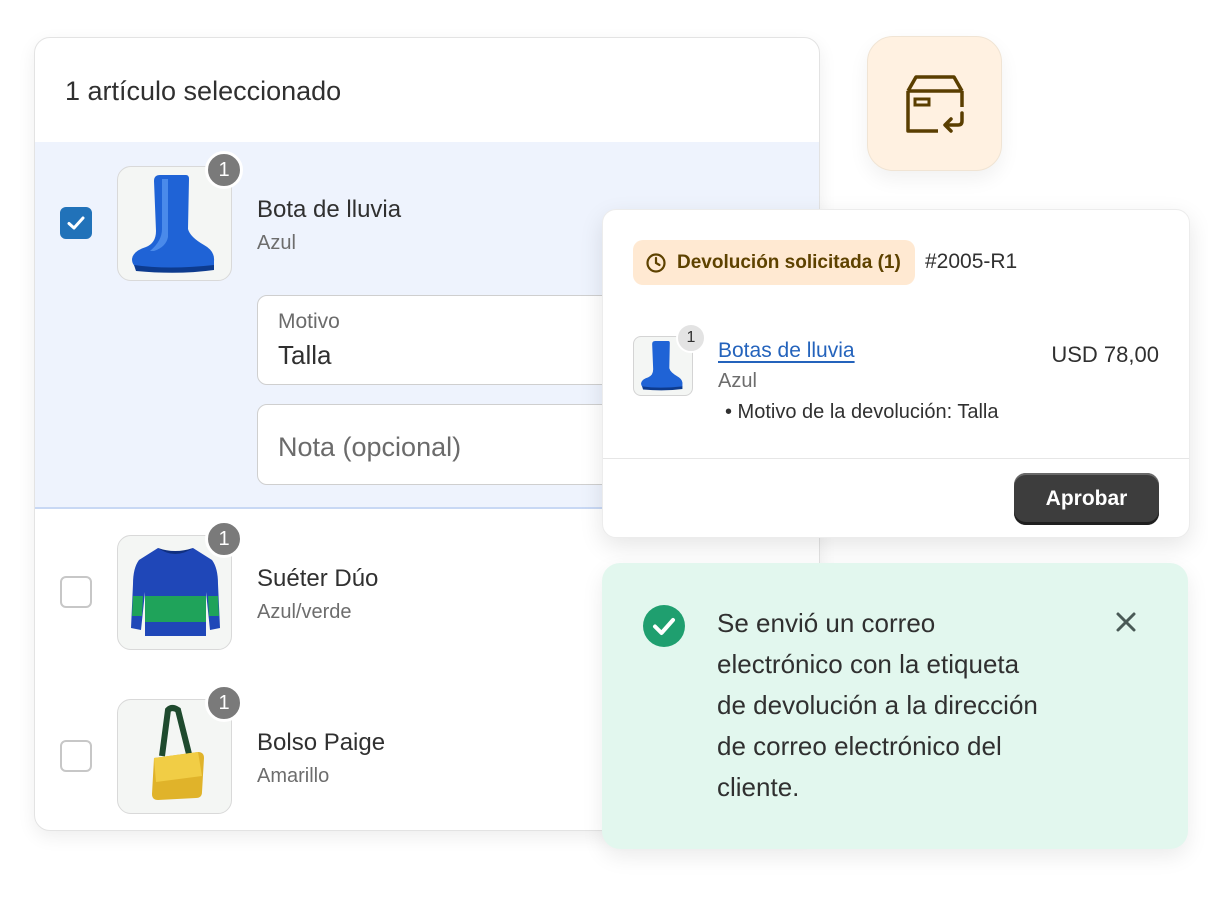 The height and width of the screenshot is (904, 1208). I want to click on order-id: #2005-R1, so click(971, 261).